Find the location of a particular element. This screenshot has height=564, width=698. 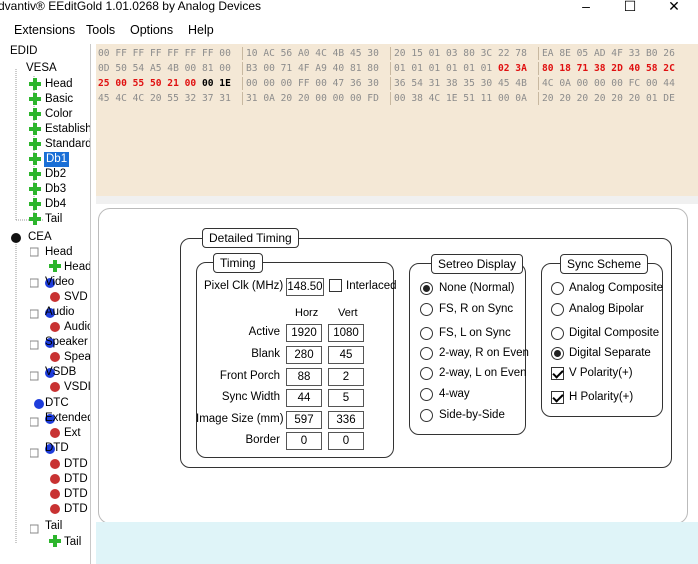

interlaced-checkbox is located at coordinates (335, 285).